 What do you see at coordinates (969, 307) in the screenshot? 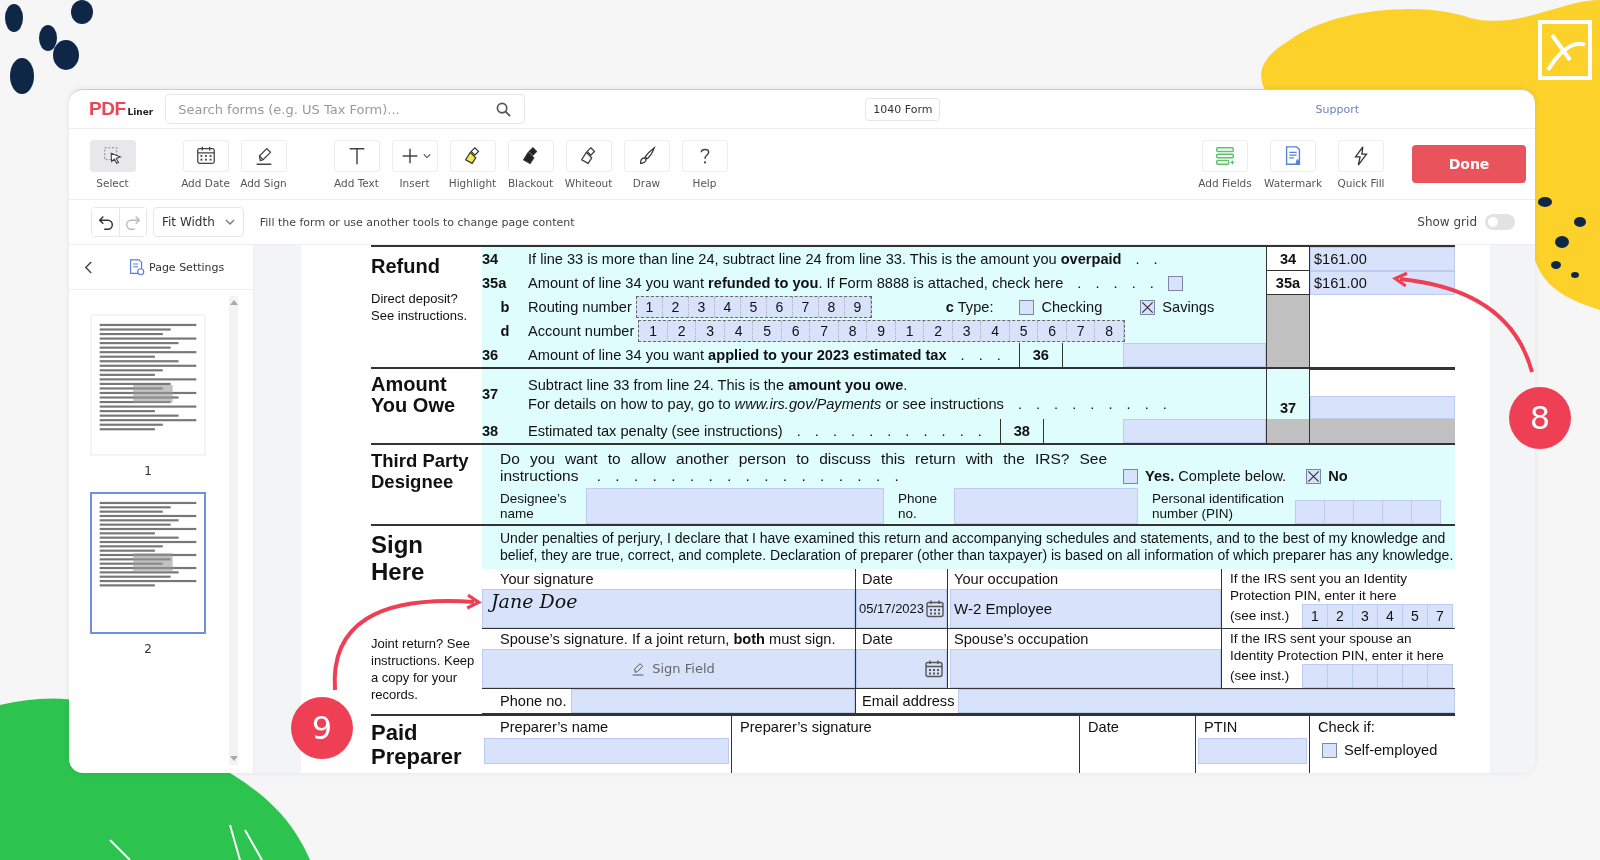
I see `field-label: c Type:` at bounding box center [969, 307].